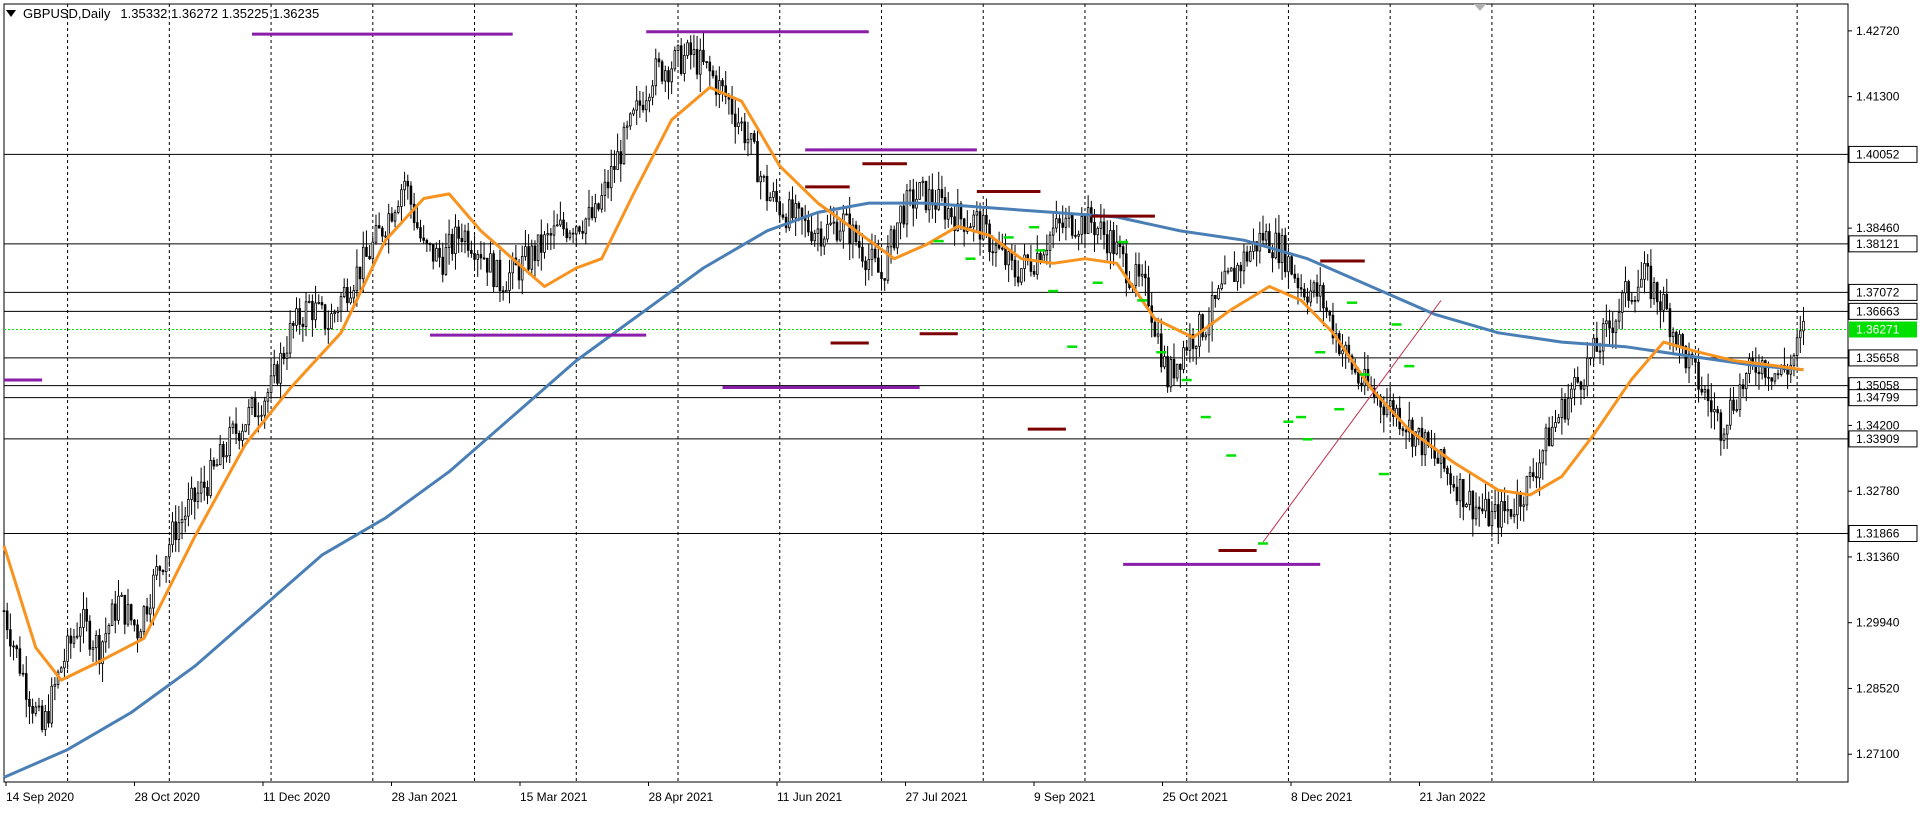 The height and width of the screenshot is (816, 1920). What do you see at coordinates (1878, 425) in the screenshot?
I see `price-tick-label: 1.34200` at bounding box center [1878, 425].